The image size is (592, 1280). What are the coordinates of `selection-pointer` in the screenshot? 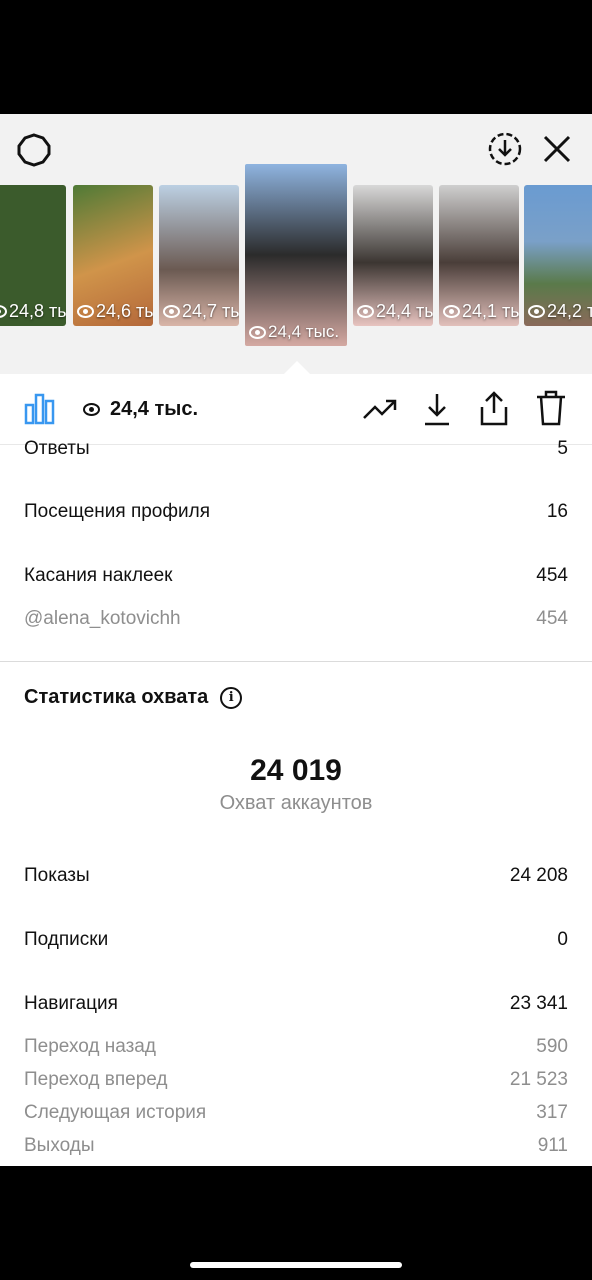 It's located at (297, 368).